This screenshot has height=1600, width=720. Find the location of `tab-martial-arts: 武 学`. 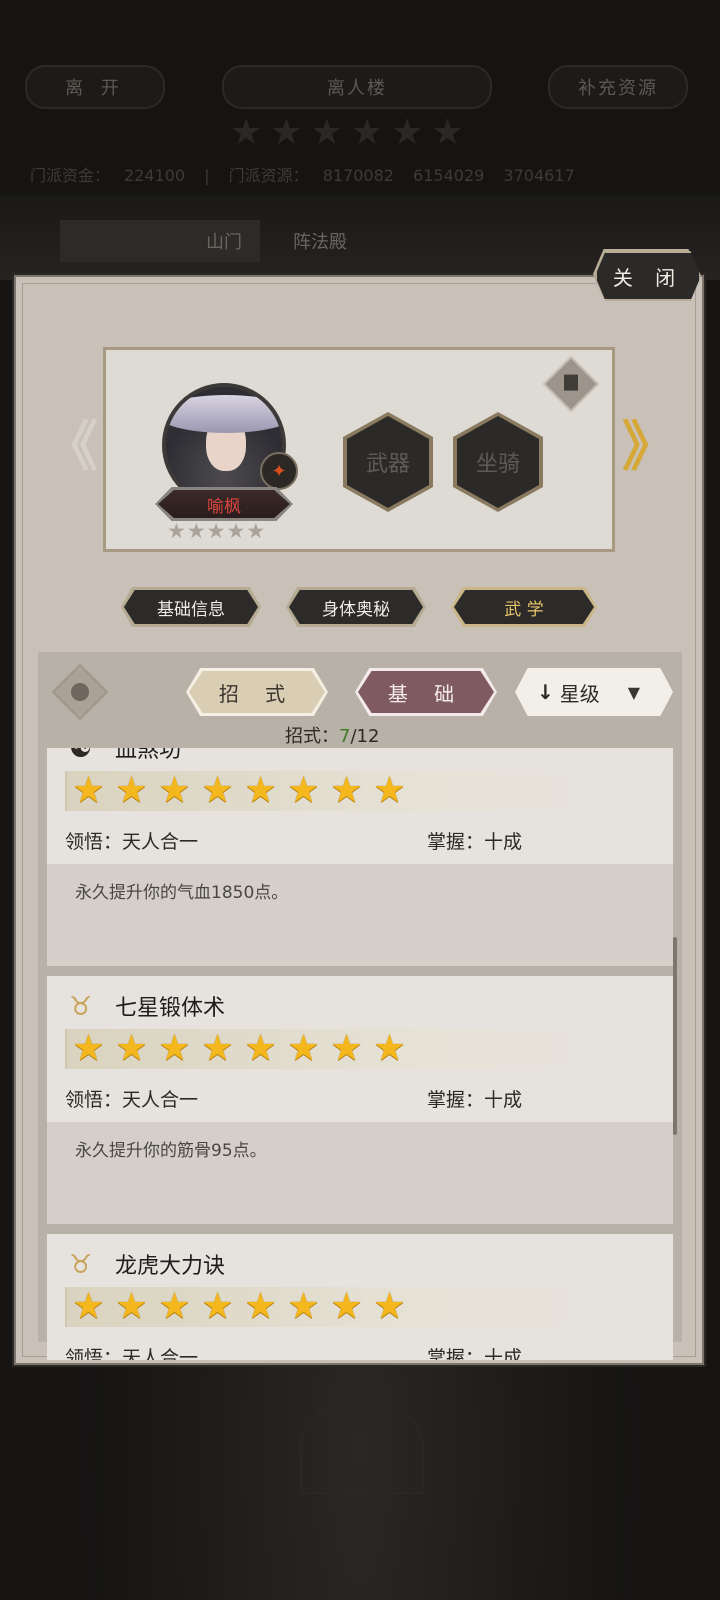

tab-martial-arts: 武 学 is located at coordinates (524, 607).